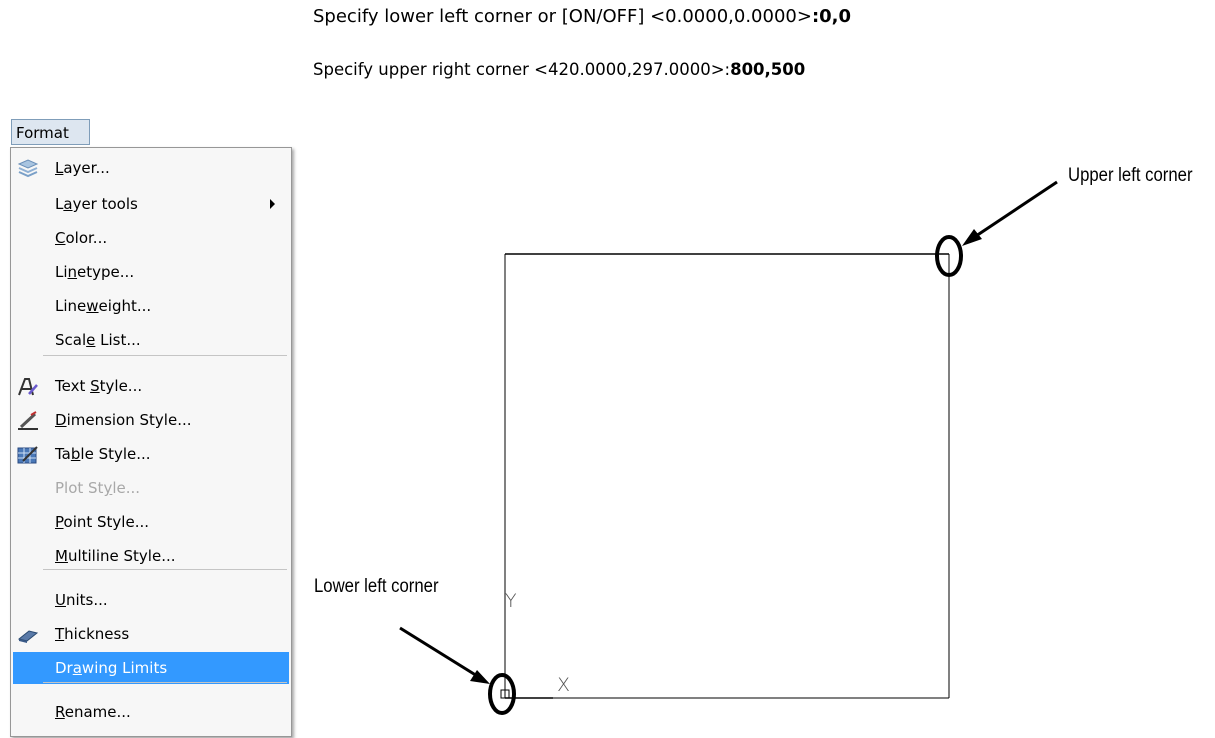 This screenshot has width=1215, height=738. Describe the element at coordinates (972, 237) in the screenshot. I see `upper-arrow-head` at that location.